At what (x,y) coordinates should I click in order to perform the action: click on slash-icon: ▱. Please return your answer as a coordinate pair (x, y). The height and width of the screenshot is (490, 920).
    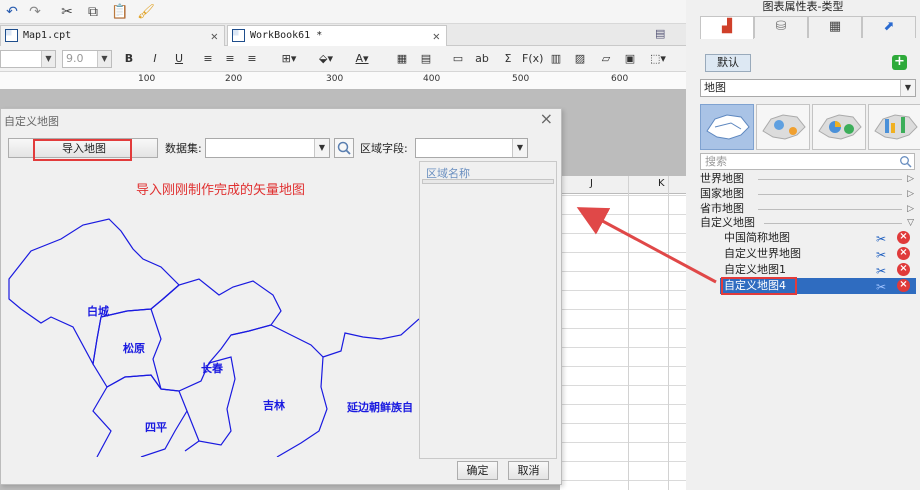
    Looking at the image, I should click on (606, 59).